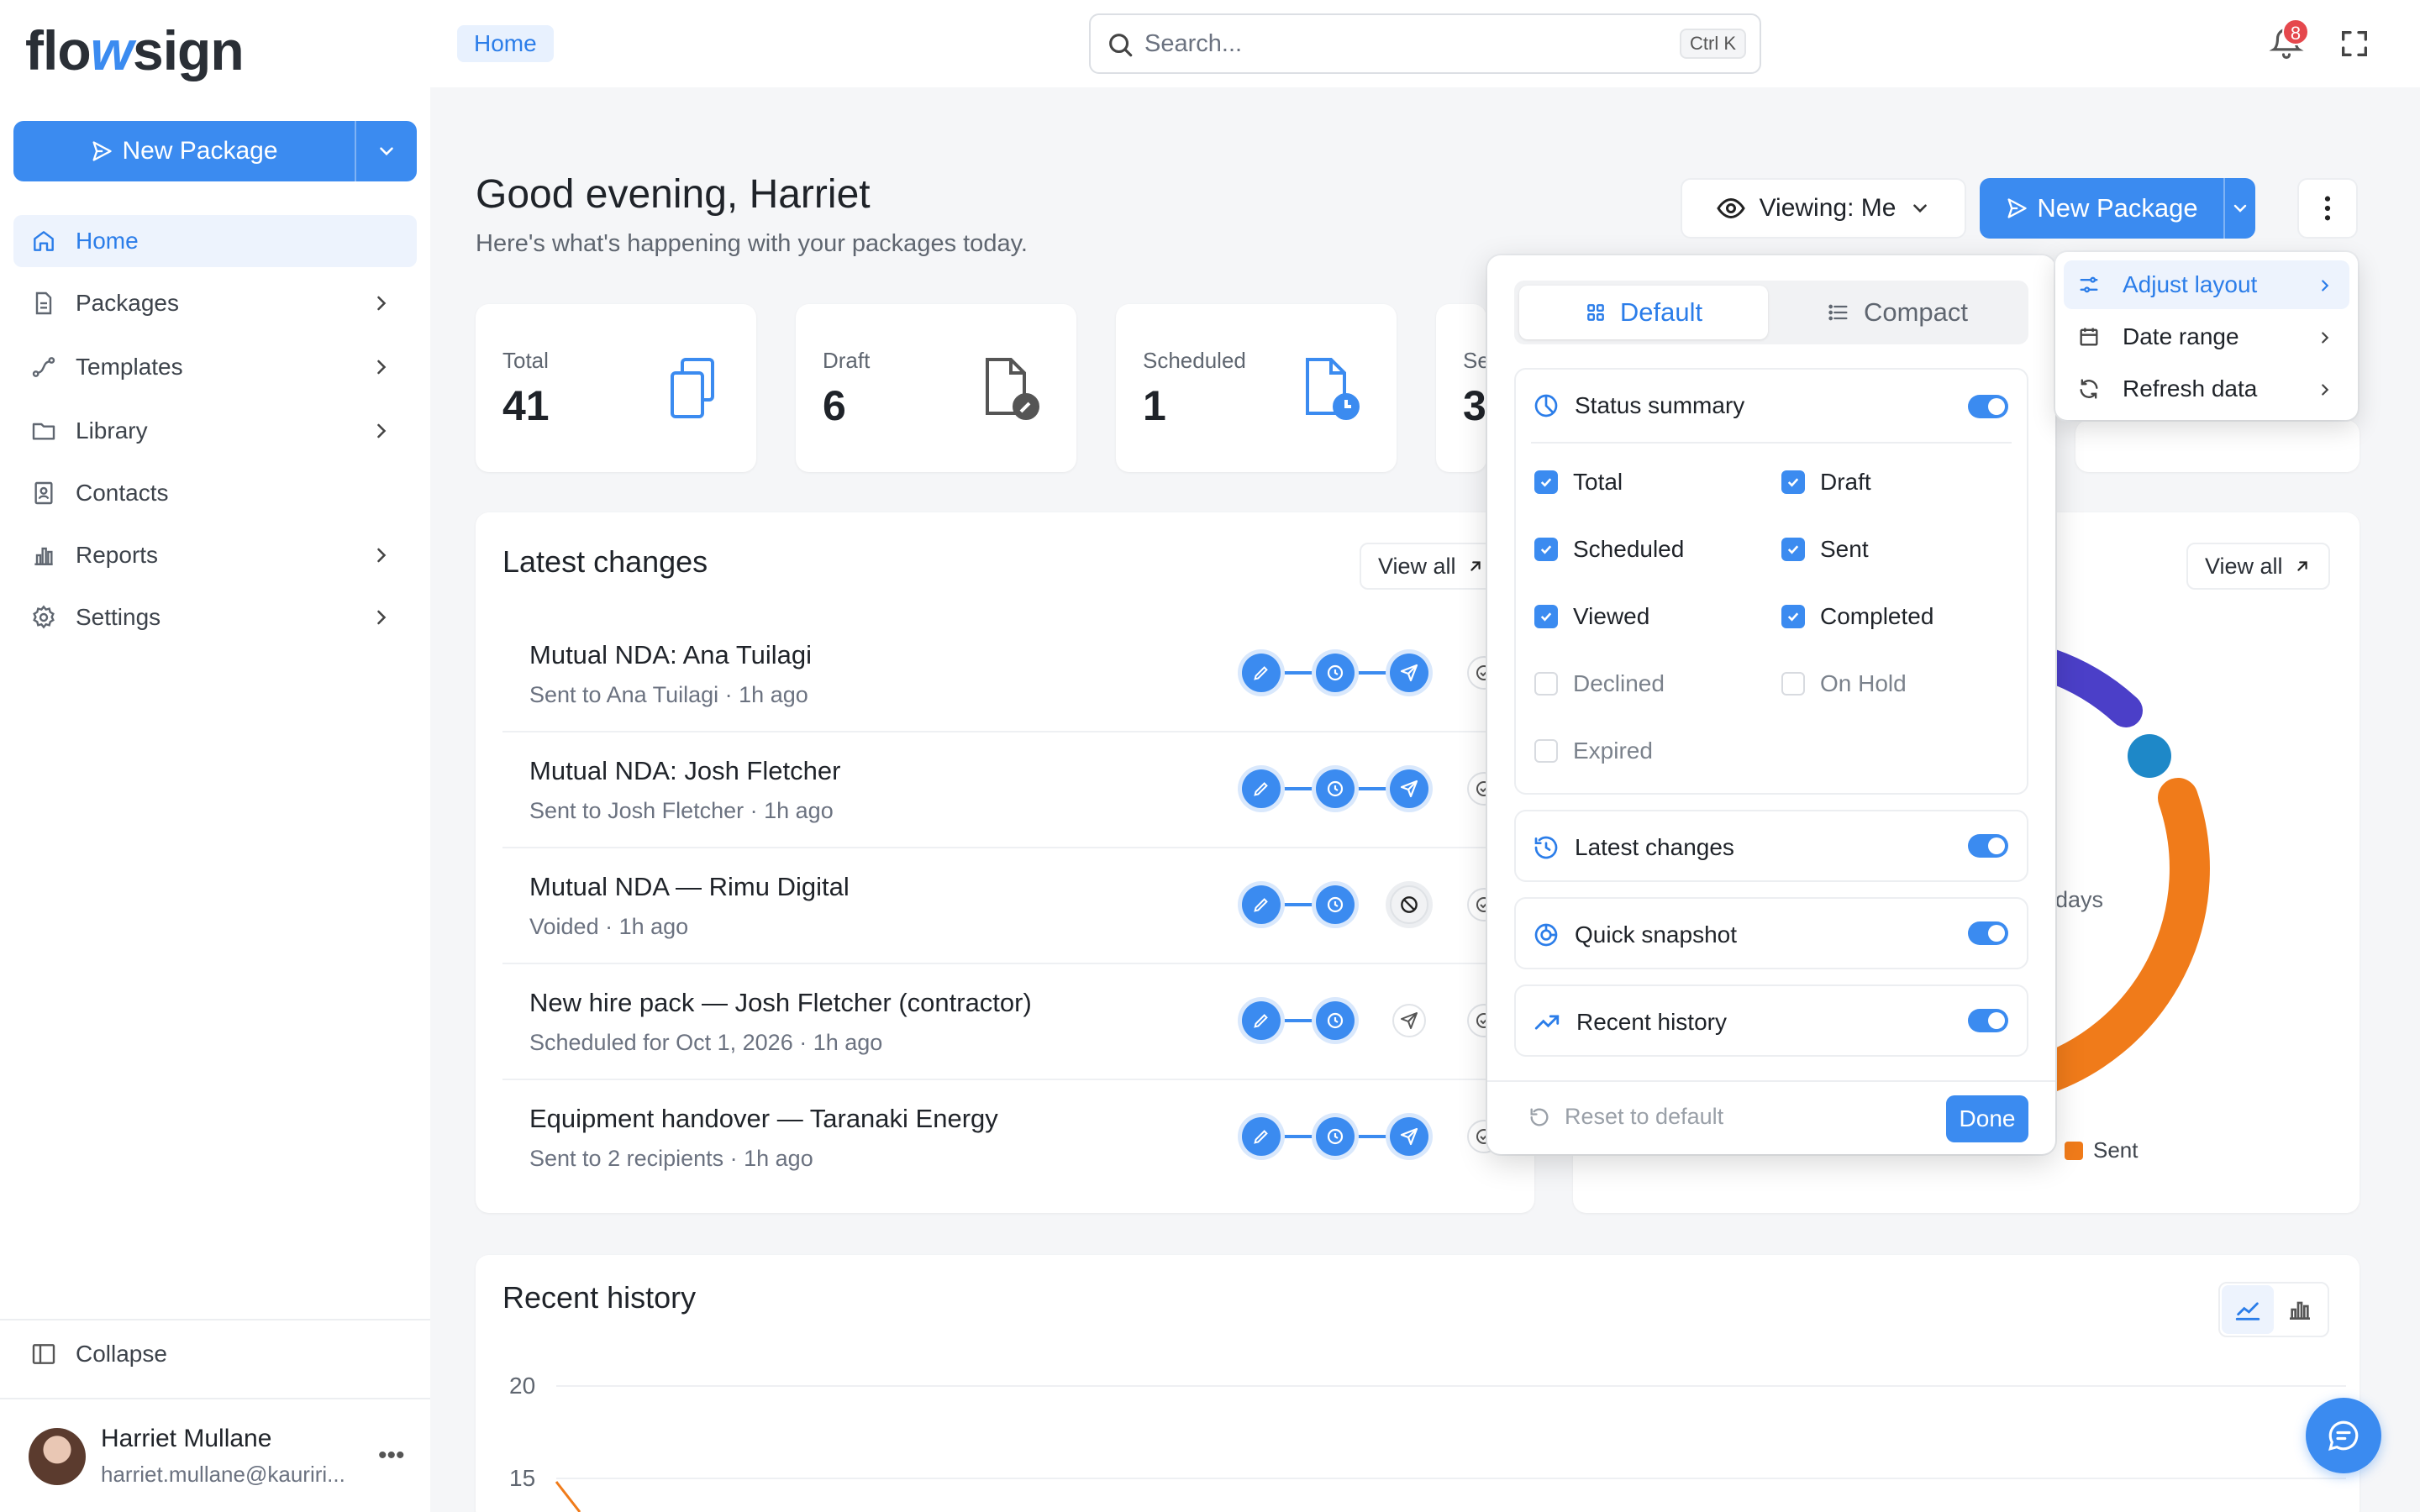  Describe the element at coordinates (215, 493) in the screenshot. I see `sidebar-item-contacts: Contacts` at that location.